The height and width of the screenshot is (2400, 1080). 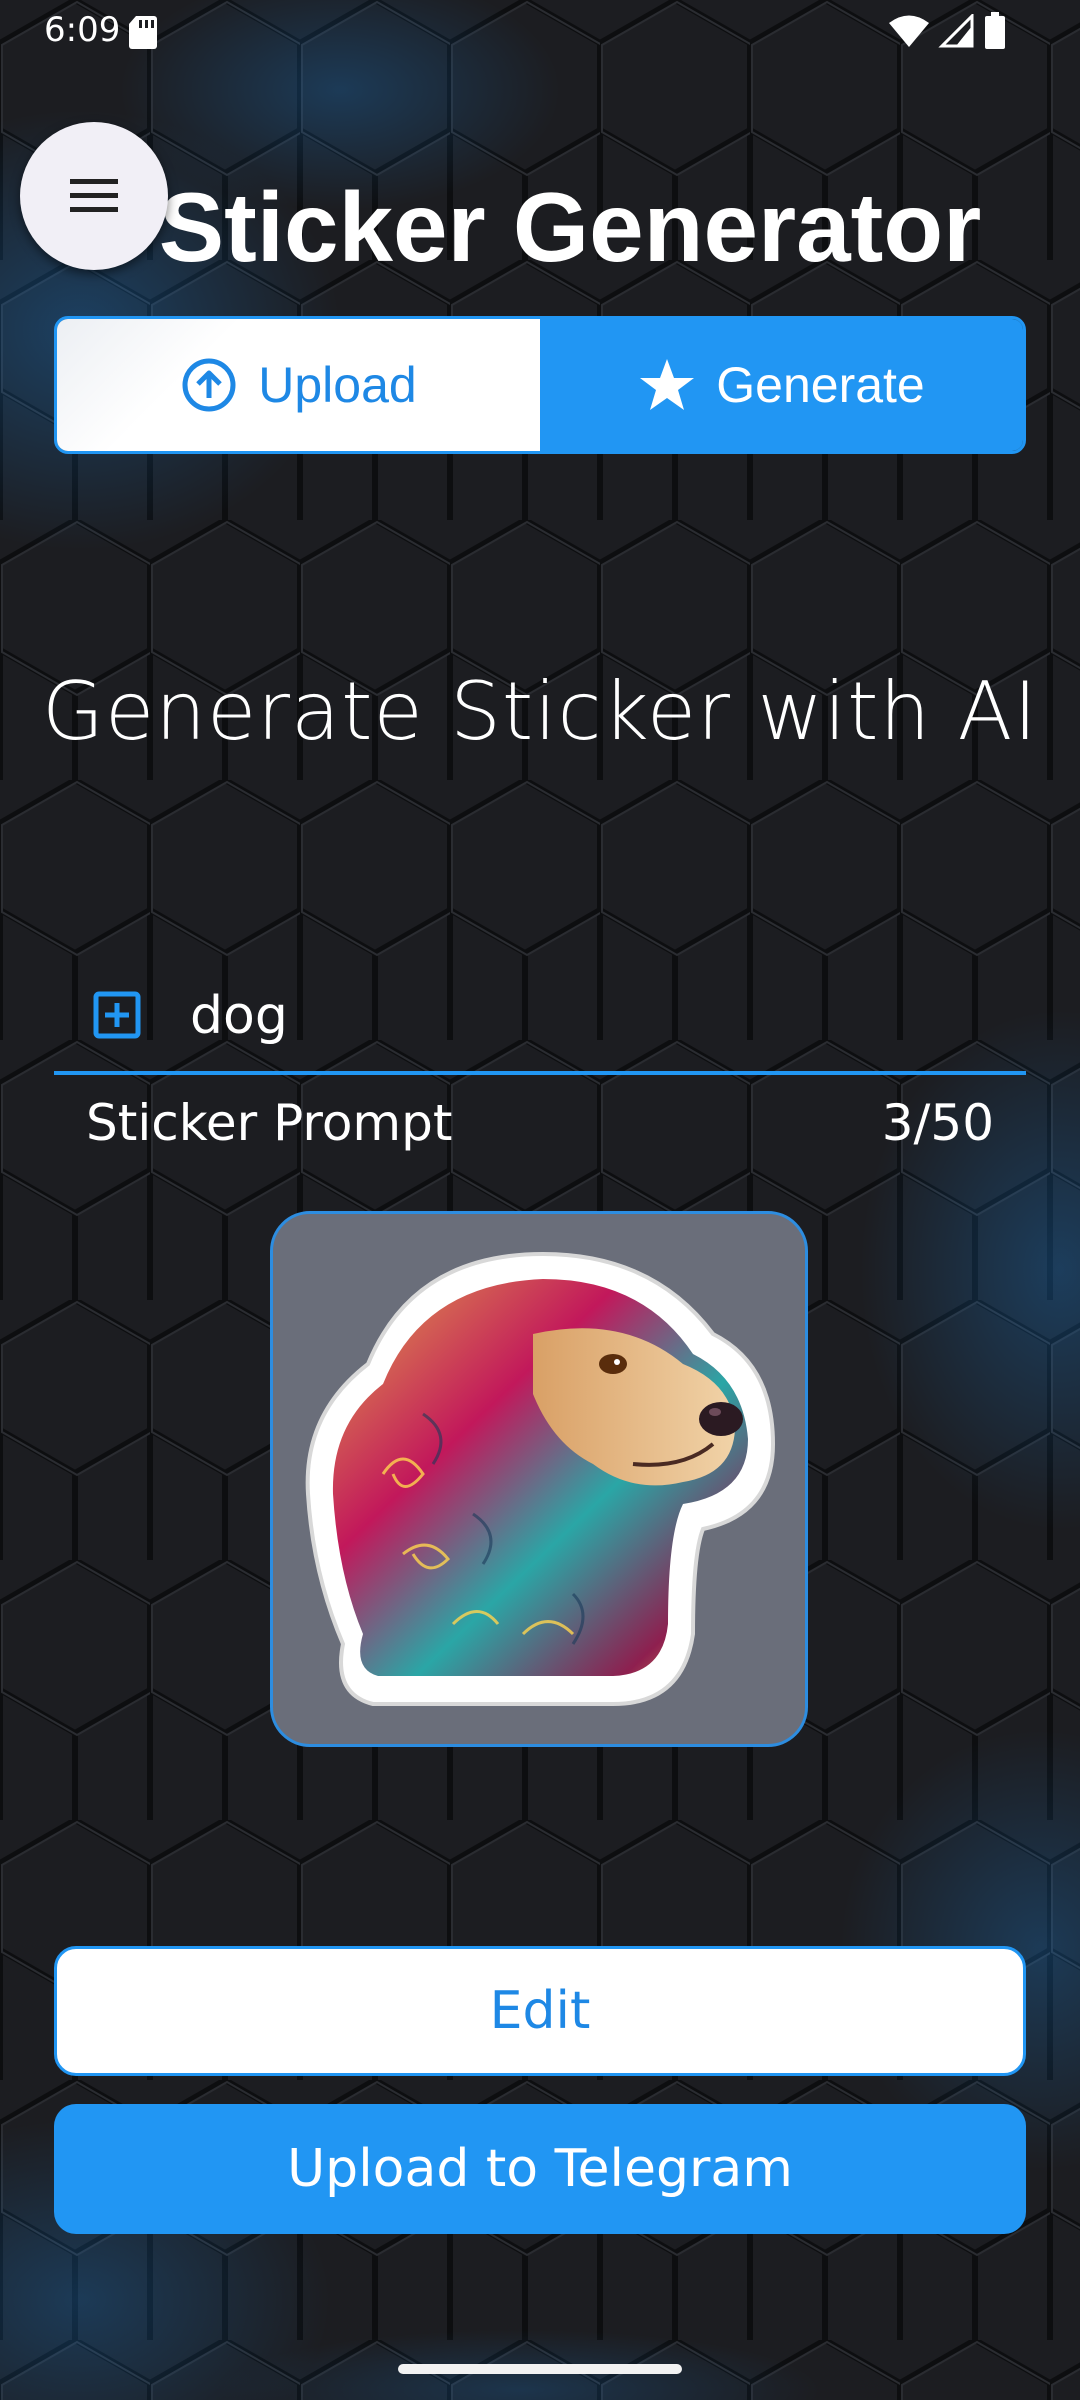 I want to click on edit-button-label: Edit, so click(x=540, y=2011).